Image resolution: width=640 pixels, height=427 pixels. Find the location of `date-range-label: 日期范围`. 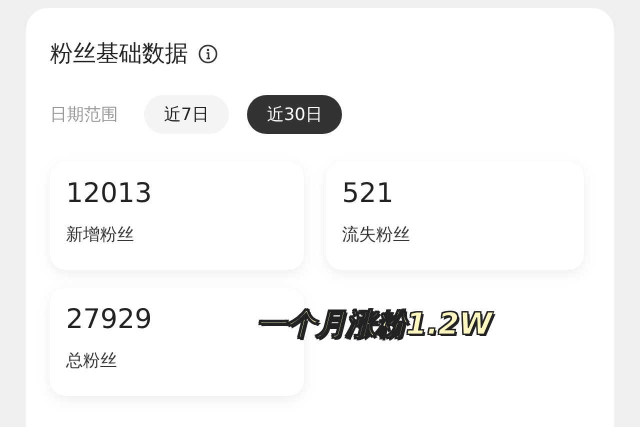

date-range-label: 日期范围 is located at coordinates (84, 115).